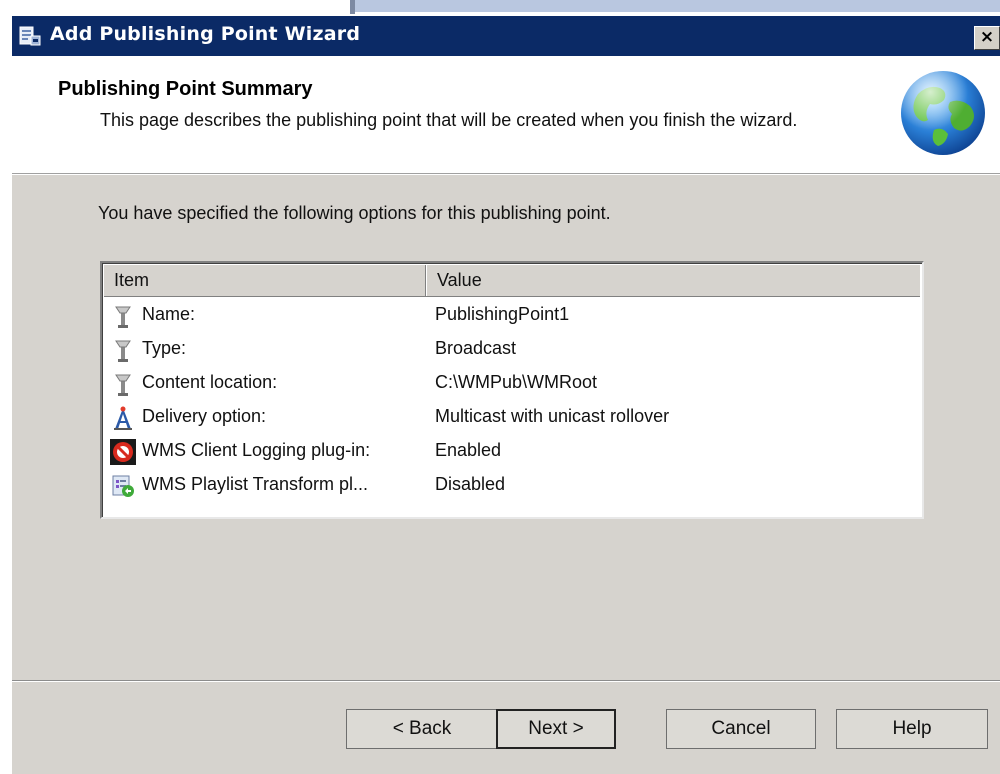 This screenshot has width=1000, height=774. Describe the element at coordinates (205, 34) in the screenshot. I see `window-title: Add Publishing Point Wizard` at that location.